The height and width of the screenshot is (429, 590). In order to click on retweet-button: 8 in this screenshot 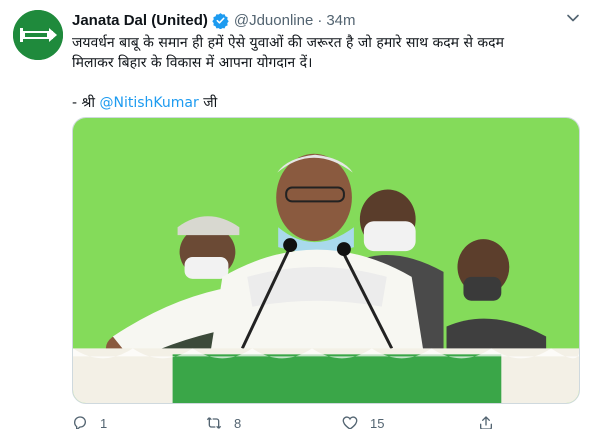, I will do `click(223, 421)`.